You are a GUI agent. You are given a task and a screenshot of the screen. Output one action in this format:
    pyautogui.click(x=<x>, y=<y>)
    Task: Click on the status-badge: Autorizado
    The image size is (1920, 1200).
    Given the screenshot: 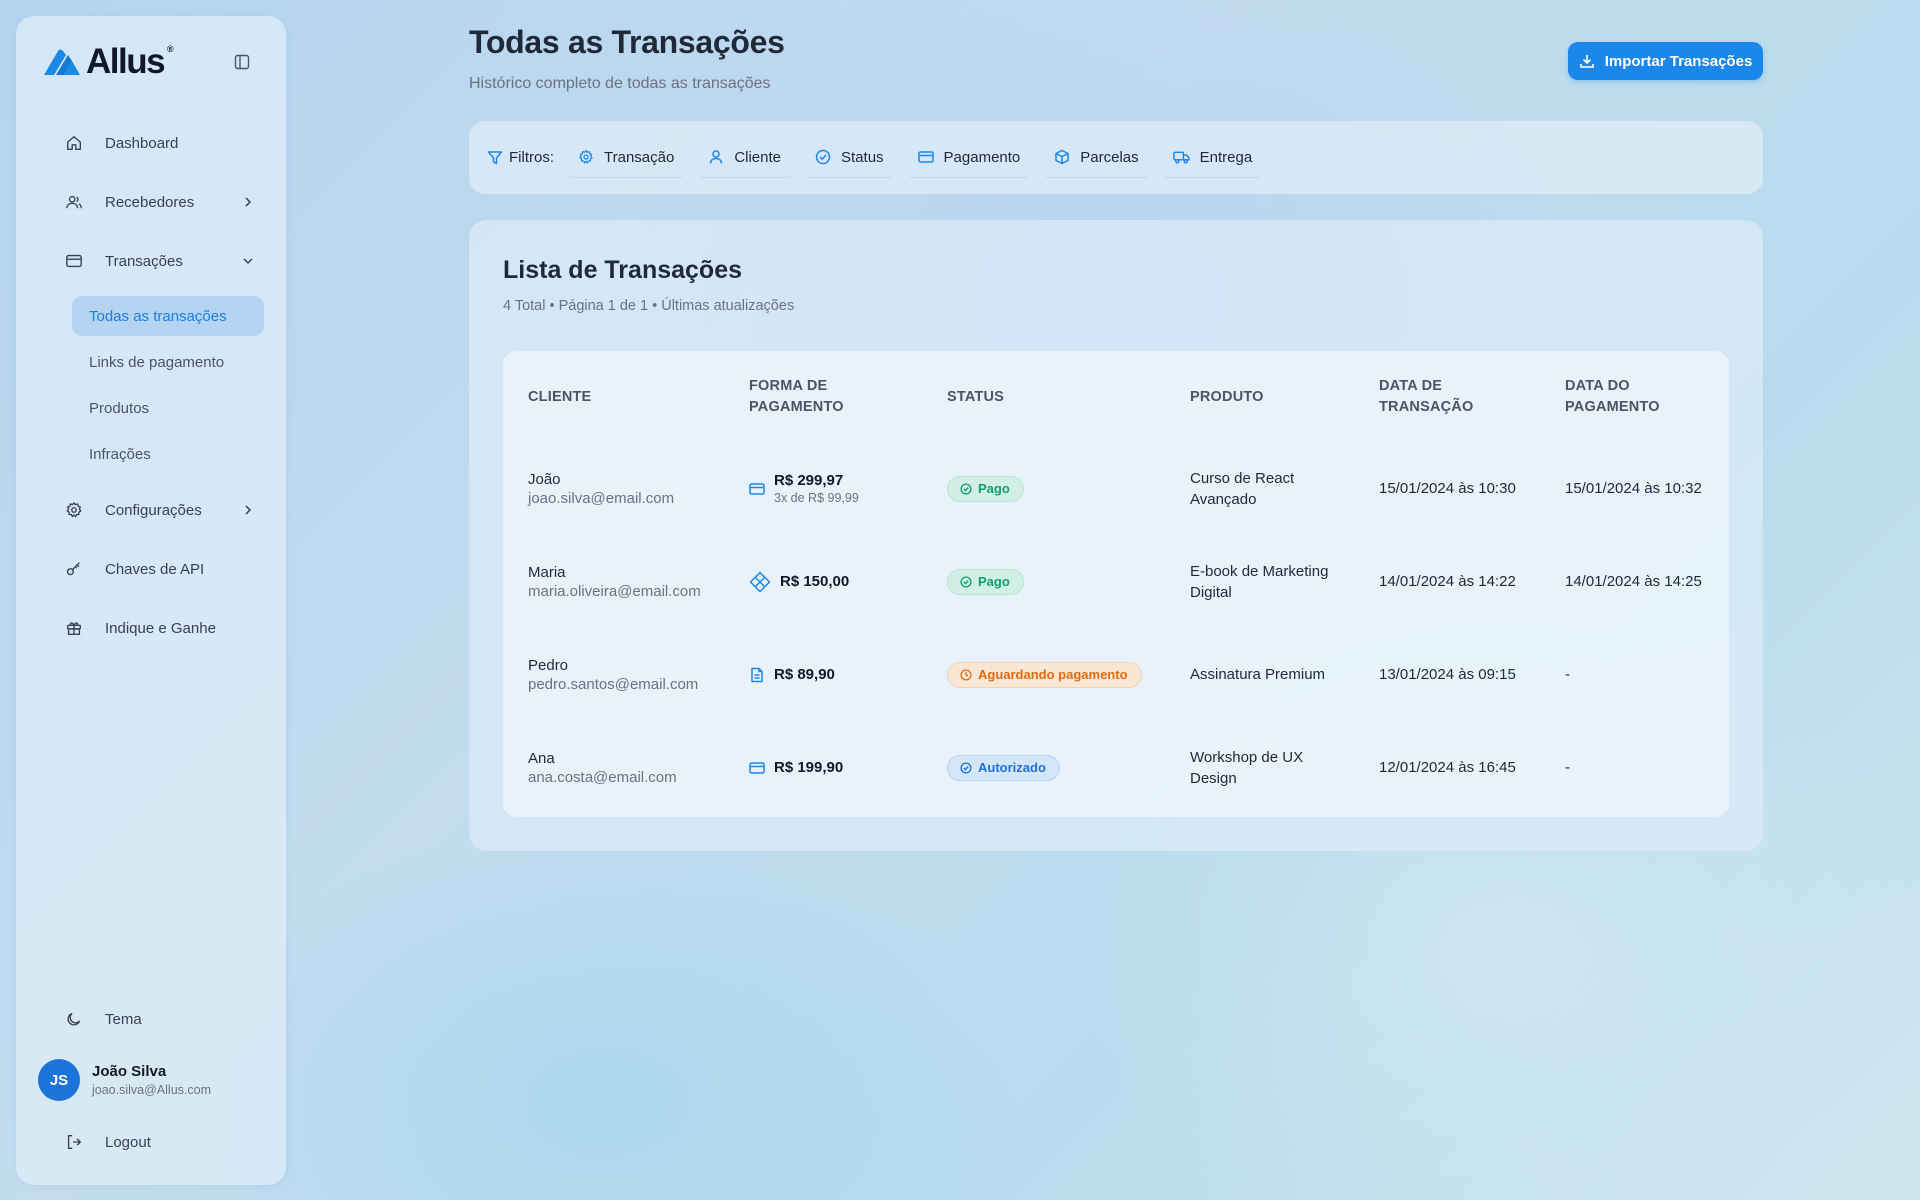 What is the action you would take?
    pyautogui.click(x=1003, y=767)
    